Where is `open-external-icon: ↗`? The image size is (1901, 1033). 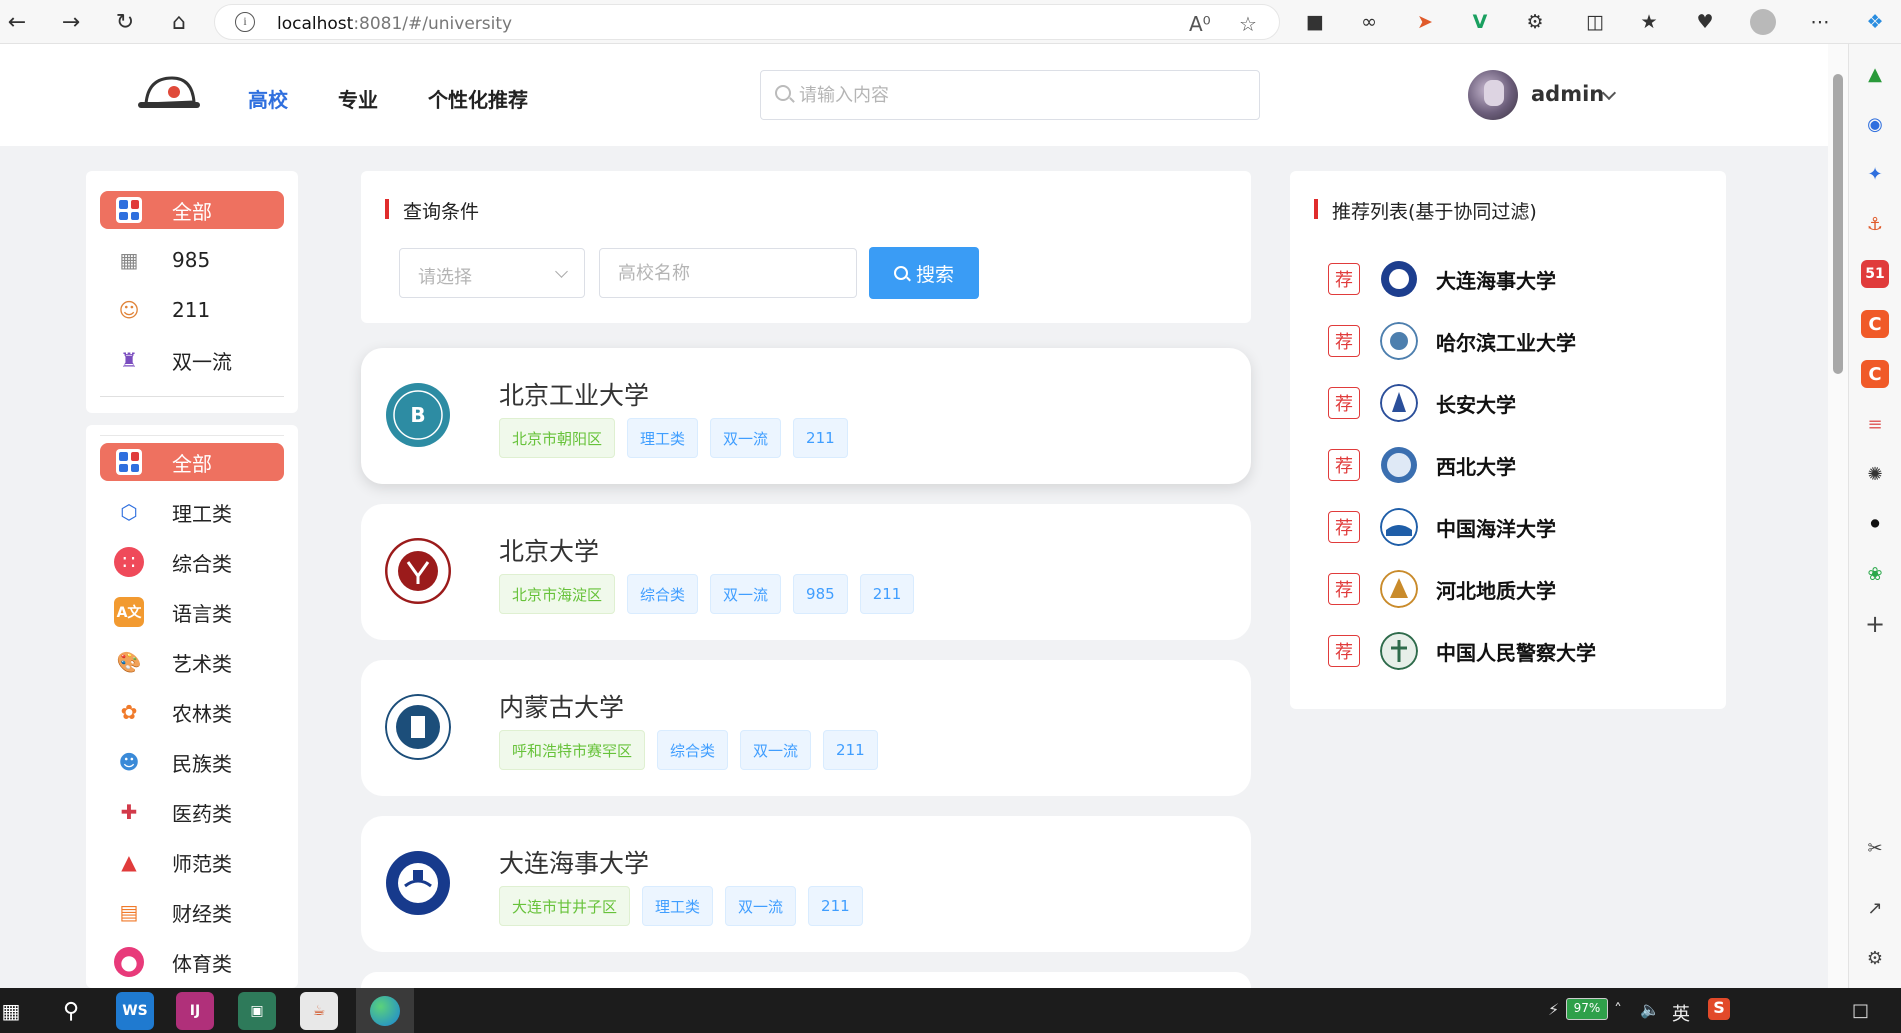 open-external-icon: ↗ is located at coordinates (1875, 908).